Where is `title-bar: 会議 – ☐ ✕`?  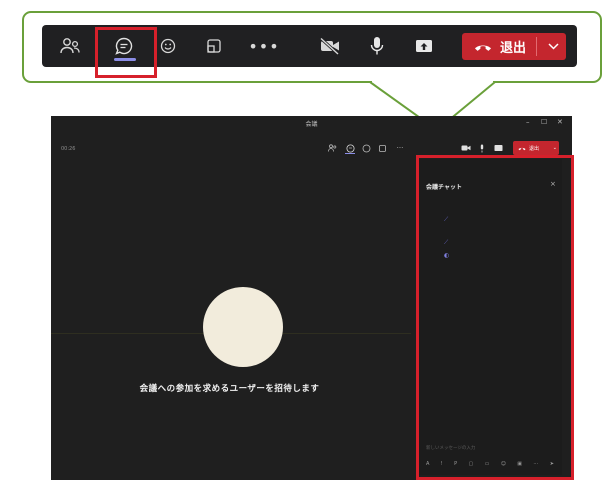
title-bar: 会議 – ☐ ✕ is located at coordinates (311, 124).